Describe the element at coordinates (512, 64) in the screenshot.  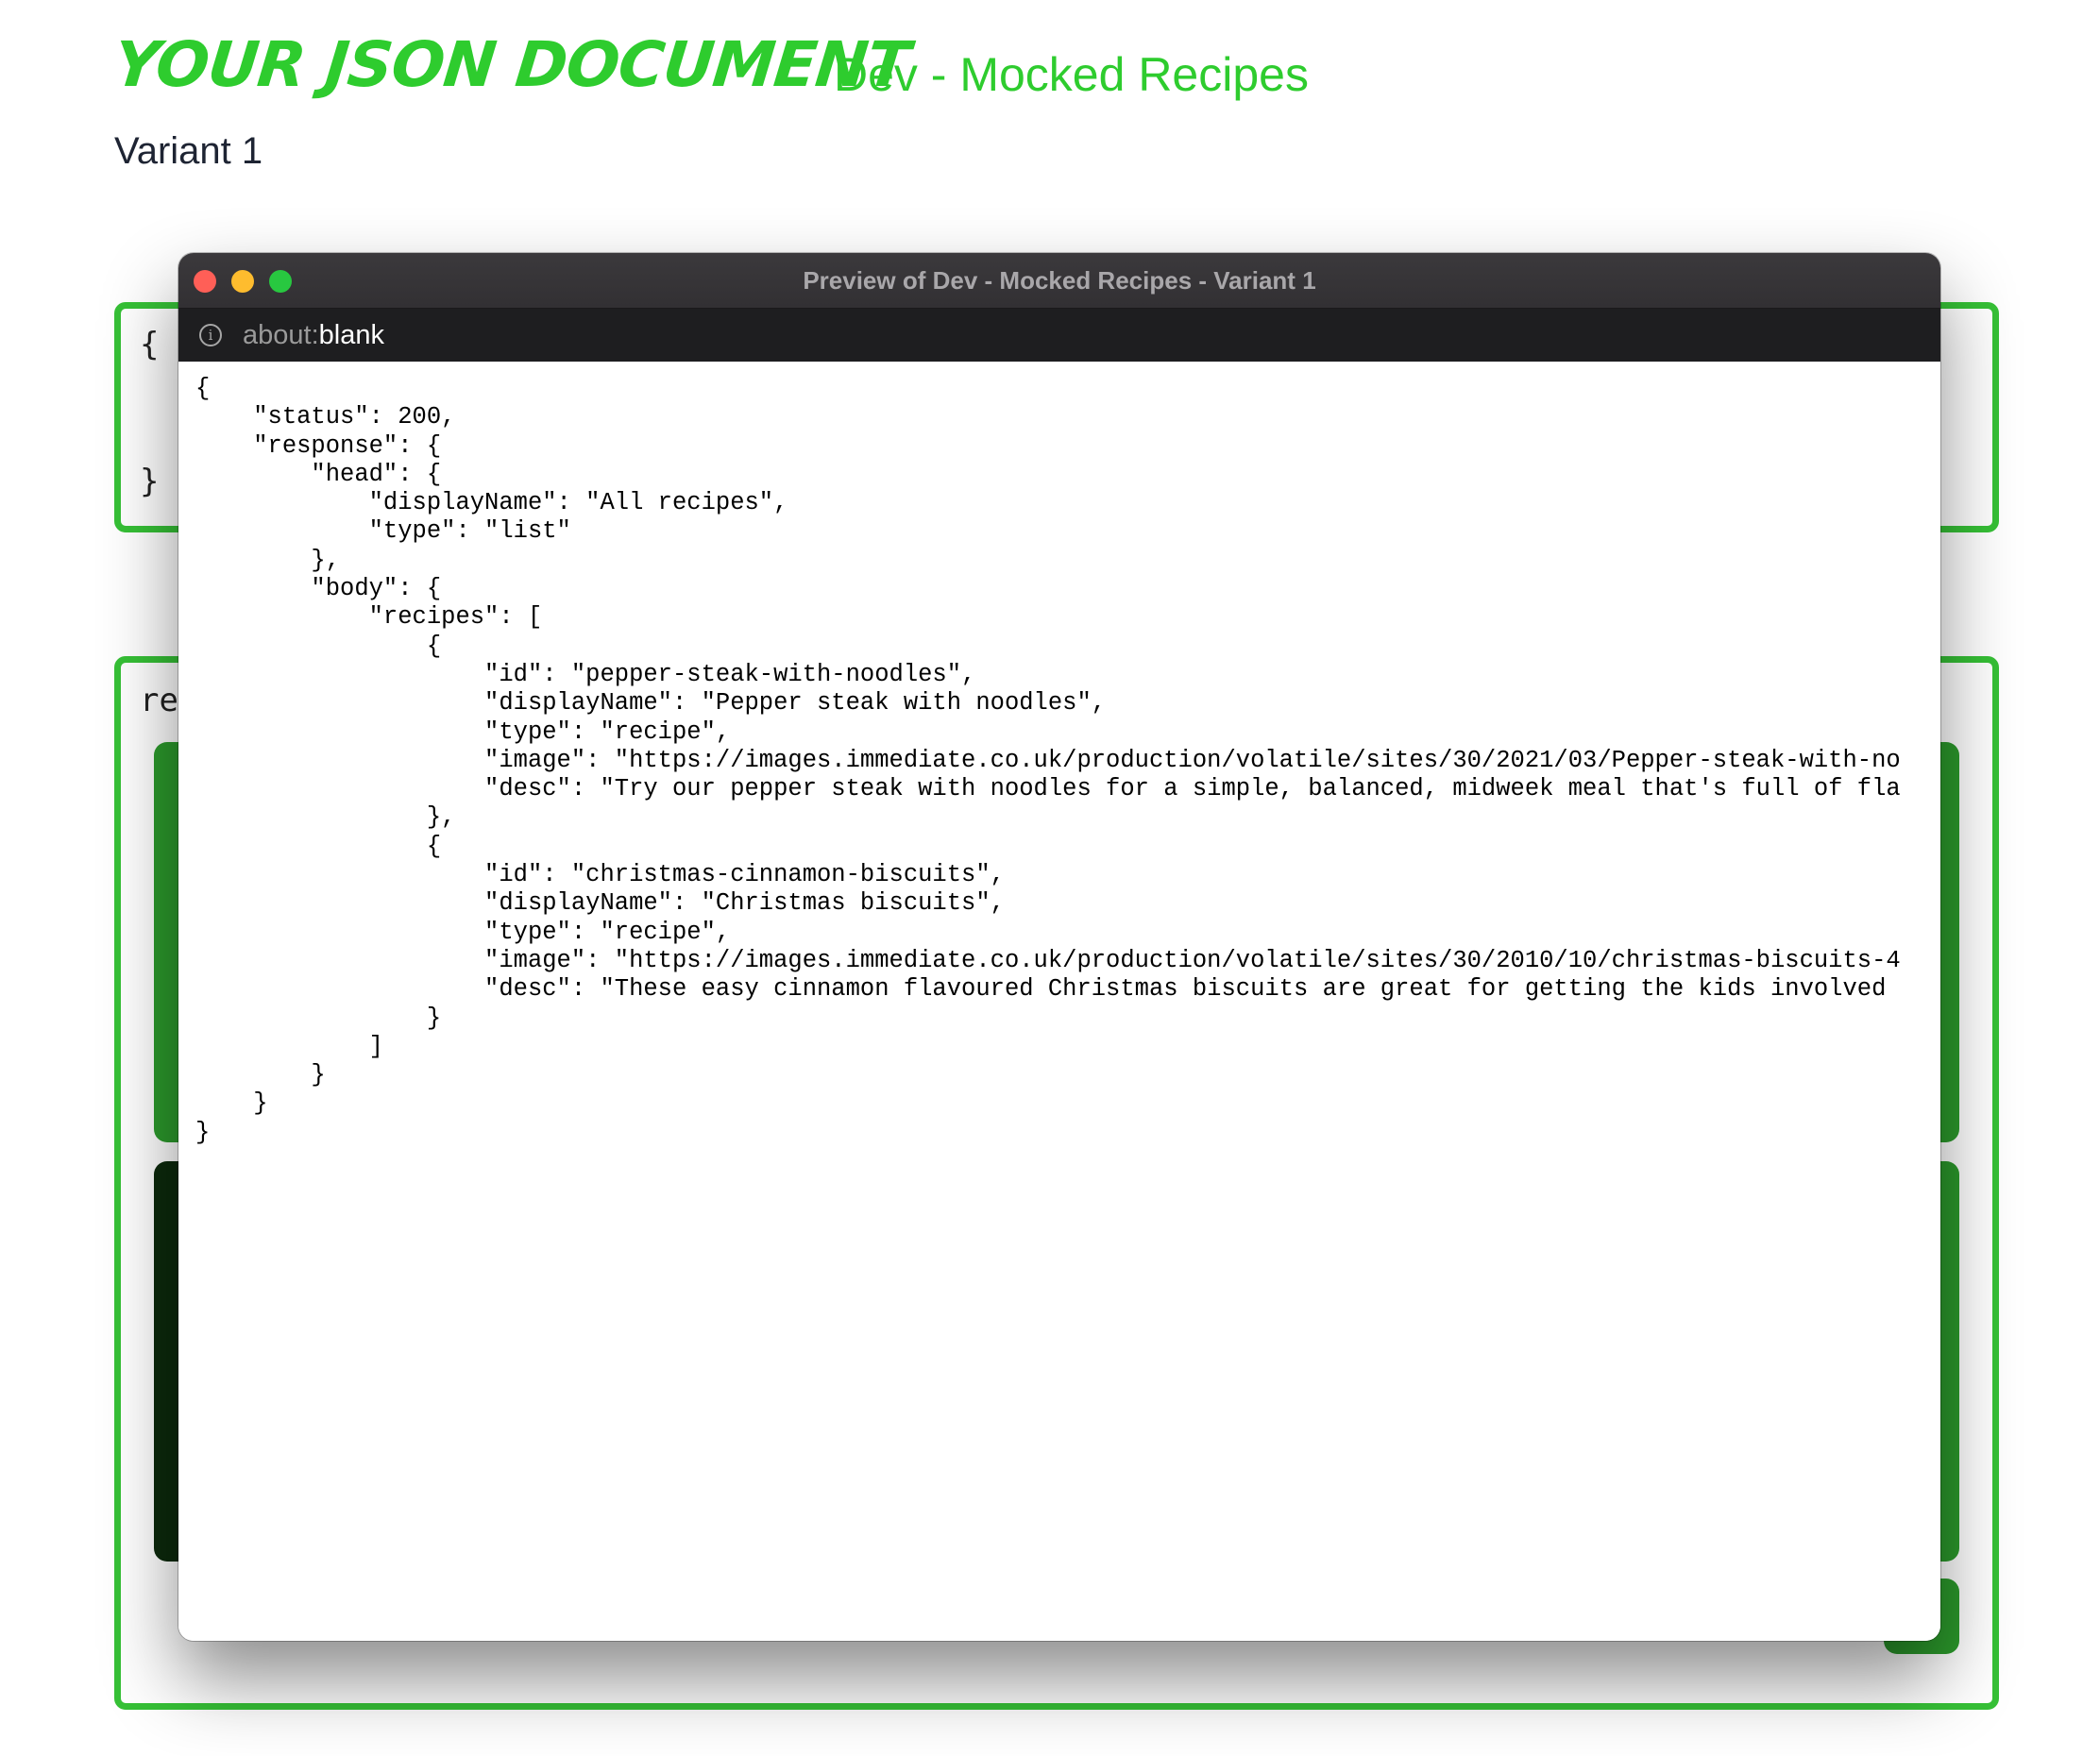
I see `brand-title: YOUR JSON DOCUMENT` at that location.